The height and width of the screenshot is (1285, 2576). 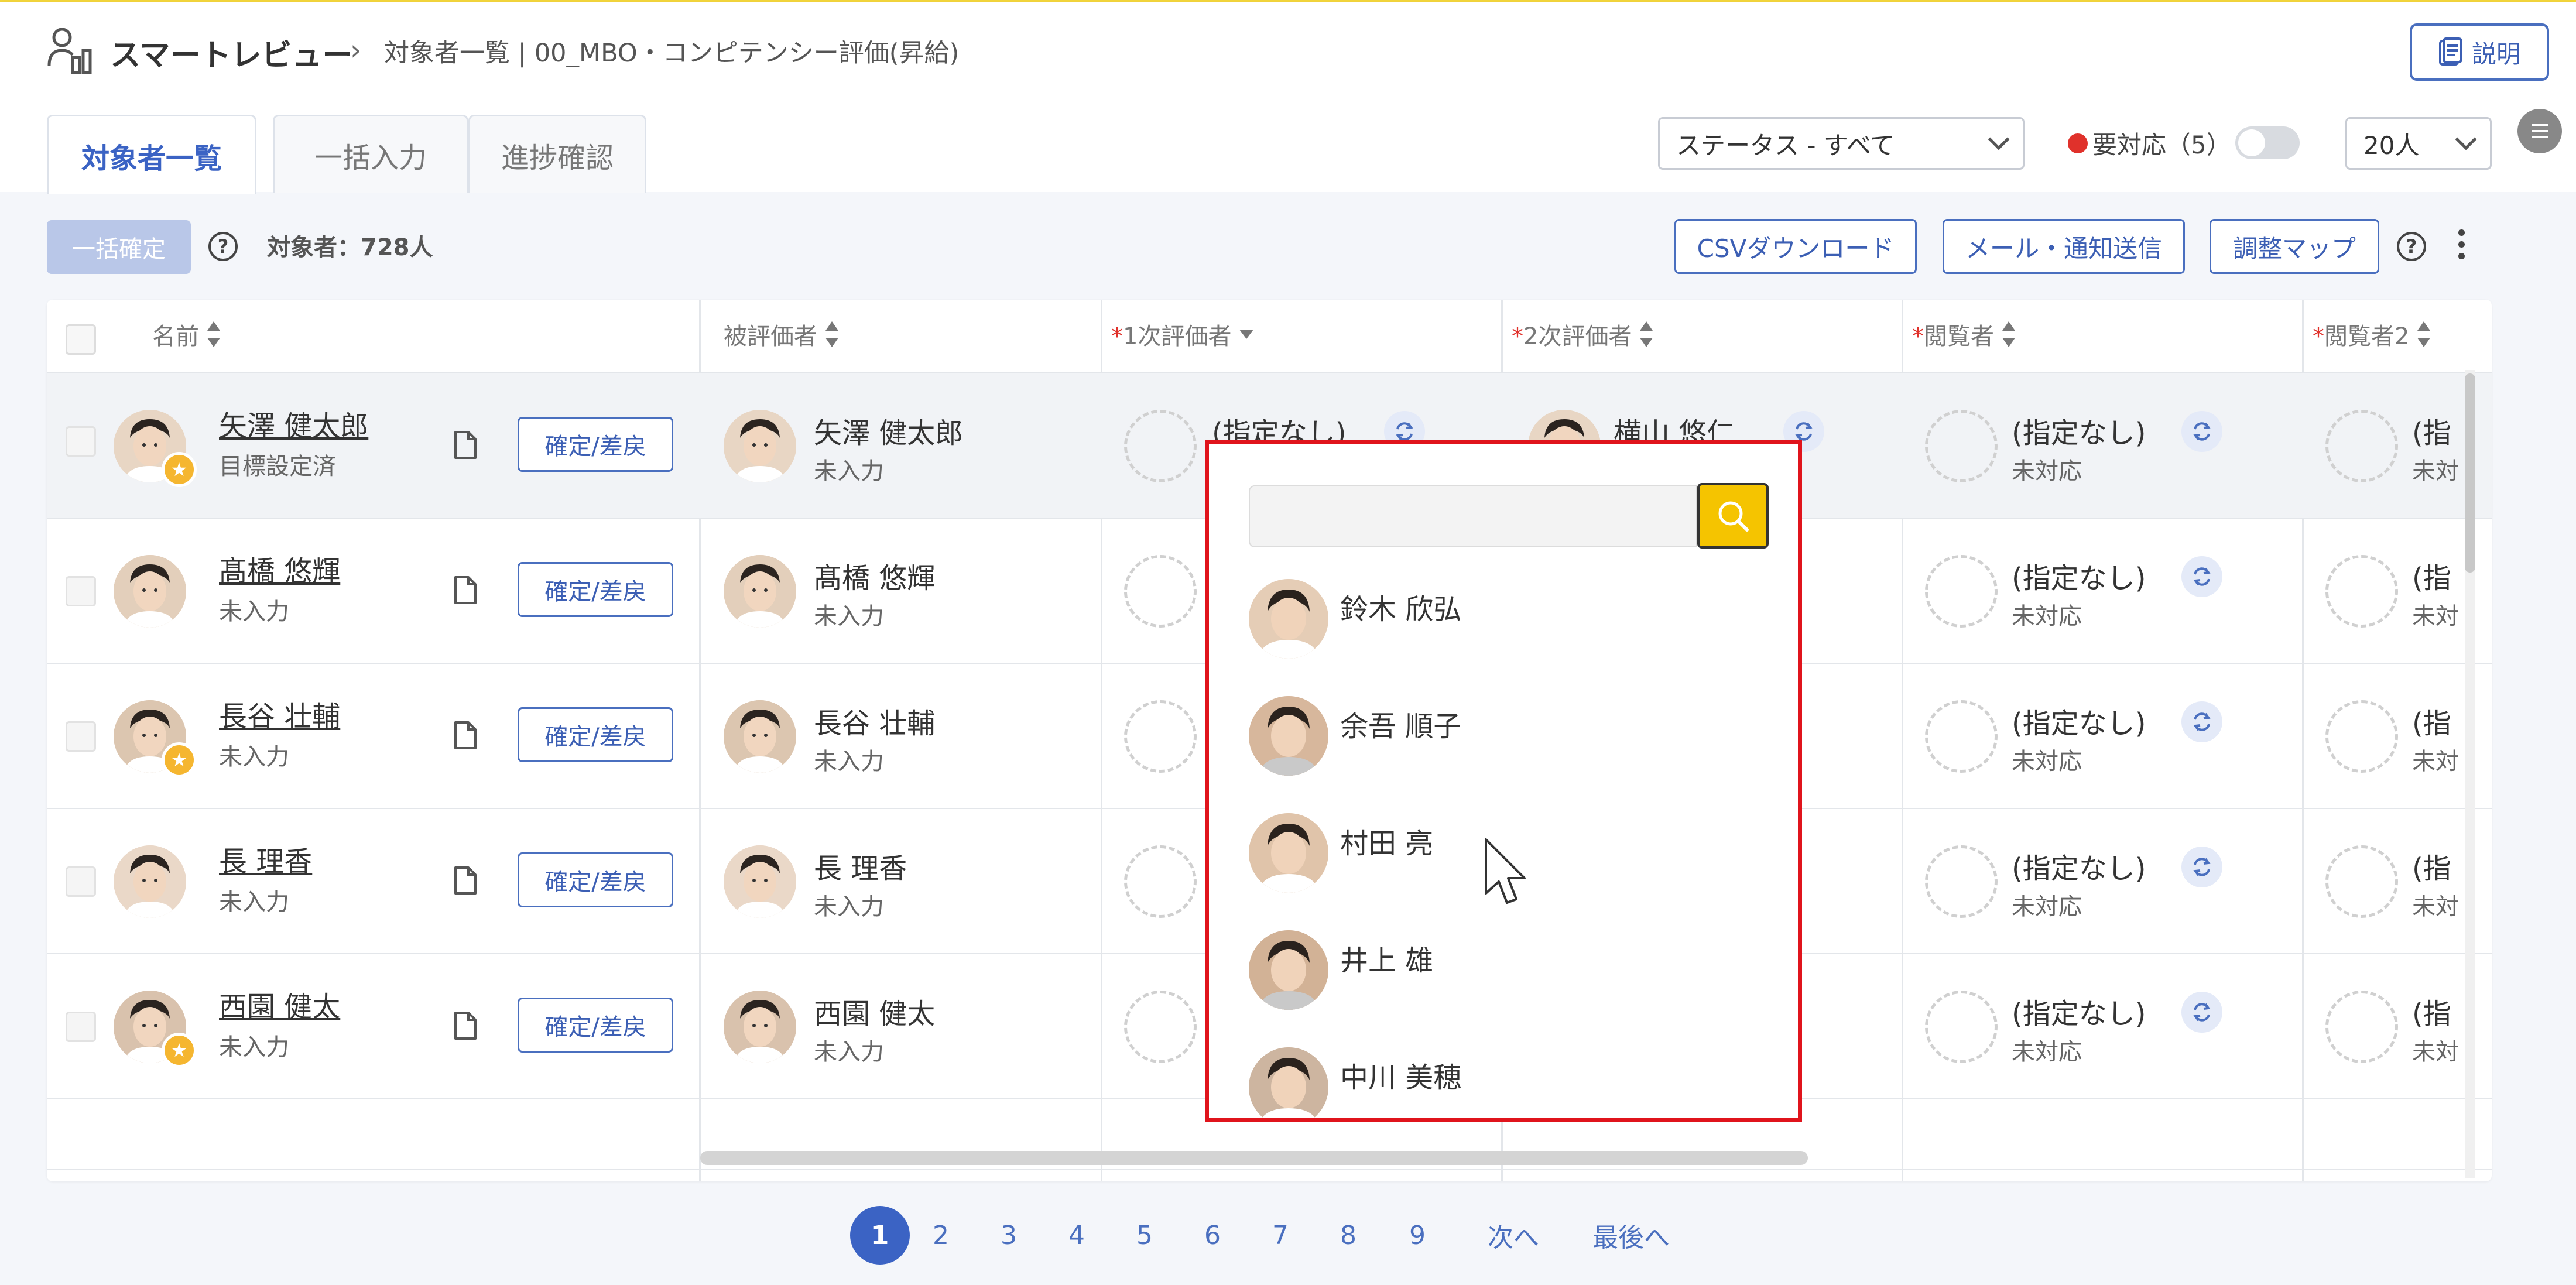 I want to click on target-count: 対象者：728人, so click(x=350, y=247).